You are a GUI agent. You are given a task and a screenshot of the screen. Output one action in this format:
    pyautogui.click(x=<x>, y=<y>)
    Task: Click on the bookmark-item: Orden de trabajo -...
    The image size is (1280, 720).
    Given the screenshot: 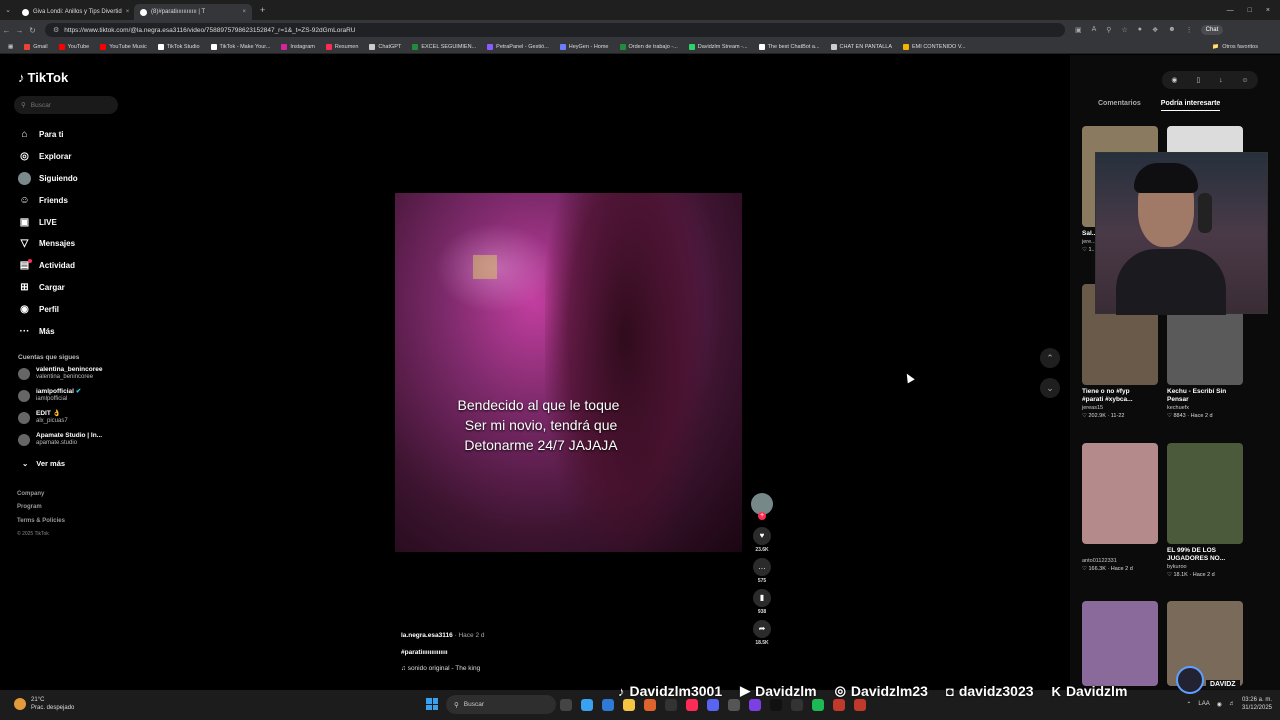 What is the action you would take?
    pyautogui.click(x=648, y=46)
    